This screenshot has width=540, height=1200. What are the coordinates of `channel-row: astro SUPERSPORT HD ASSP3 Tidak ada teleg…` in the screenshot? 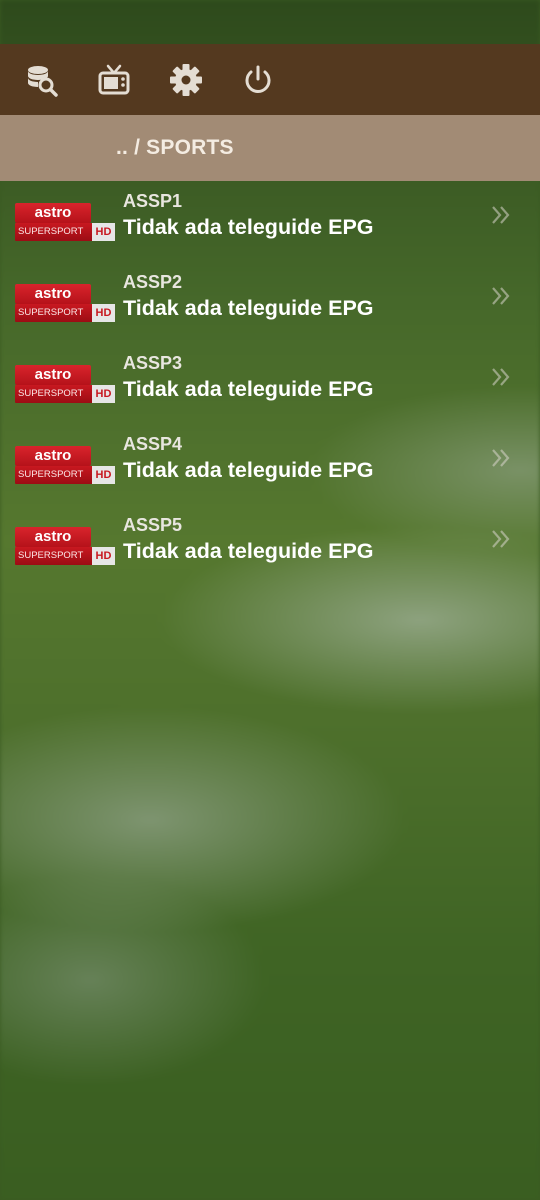 It's located at (270, 383).